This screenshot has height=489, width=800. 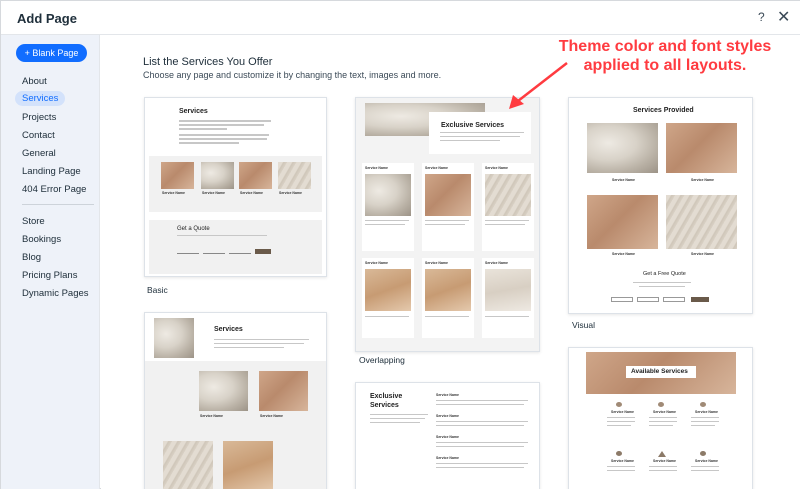 What do you see at coordinates (54, 189) in the screenshot?
I see `sidebar-item-404-error-page: 404 Error Page` at bounding box center [54, 189].